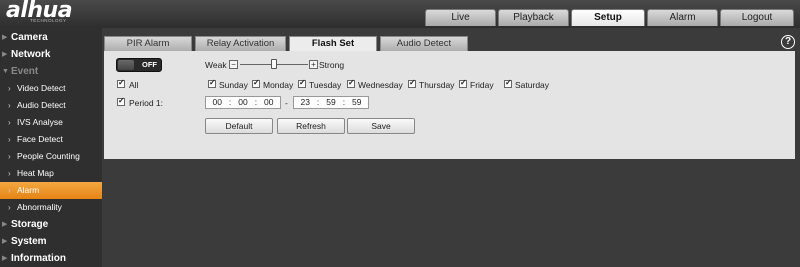 This screenshot has height=267, width=800. Describe the element at coordinates (38, 258) in the screenshot. I see `sidebar-label: Information` at that location.